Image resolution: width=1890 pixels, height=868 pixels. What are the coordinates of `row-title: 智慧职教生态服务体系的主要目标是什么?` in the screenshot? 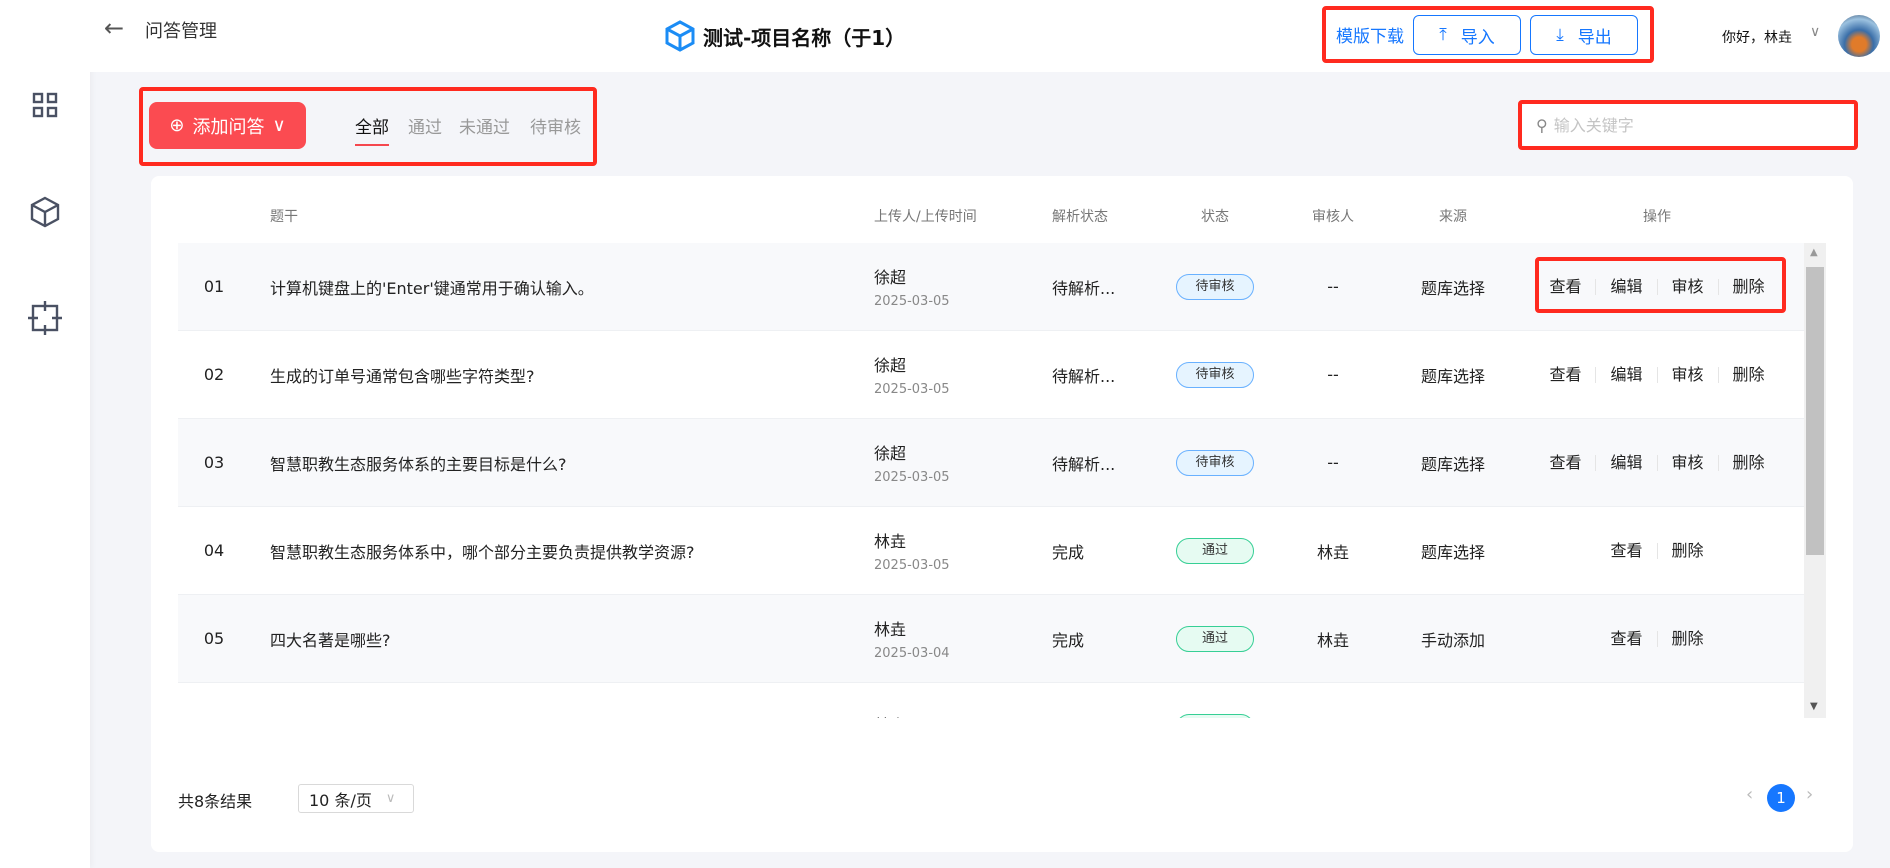 It's located at (418, 464).